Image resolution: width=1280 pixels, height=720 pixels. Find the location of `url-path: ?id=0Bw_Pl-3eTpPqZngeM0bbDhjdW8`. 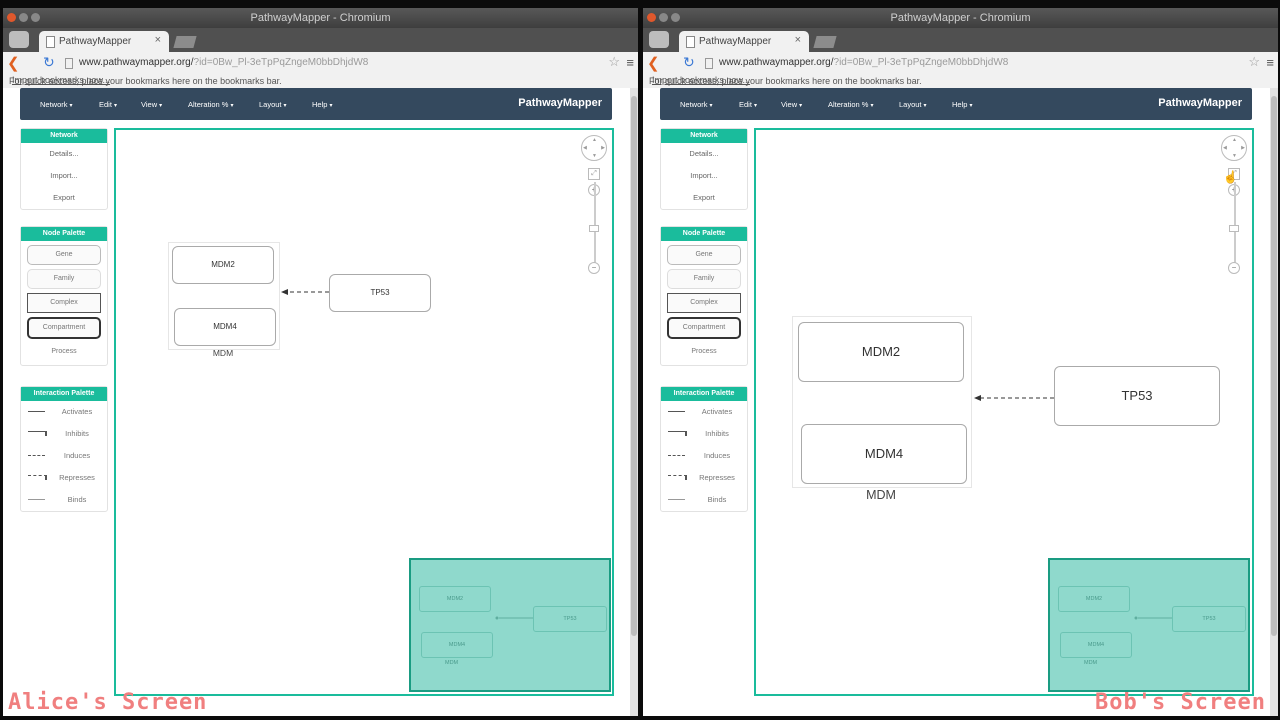

url-path: ?id=0Bw_Pl-3eTpPqZngeM0bbDhjdW8 is located at coordinates (281, 62).